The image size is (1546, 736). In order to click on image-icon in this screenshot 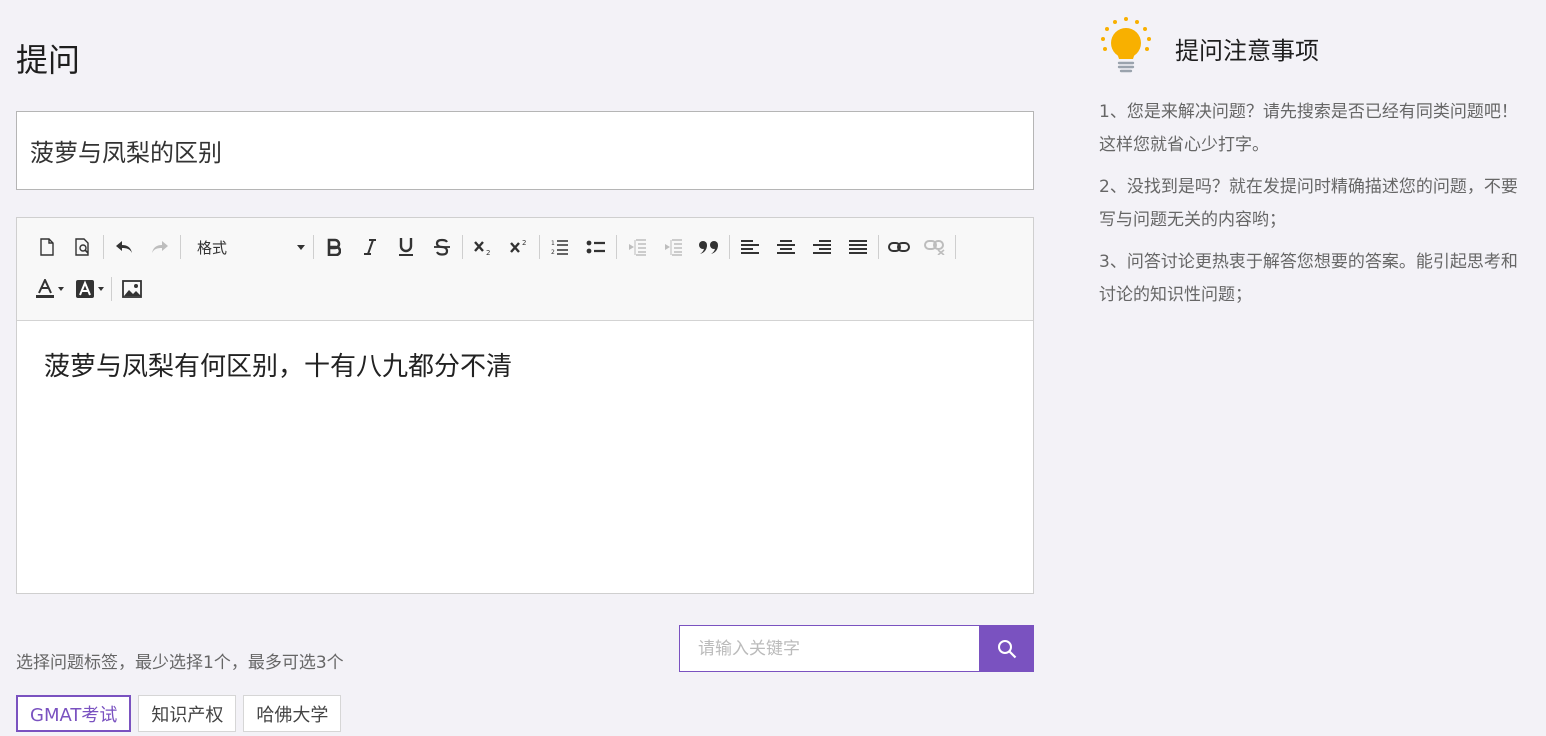, I will do `click(132, 289)`.